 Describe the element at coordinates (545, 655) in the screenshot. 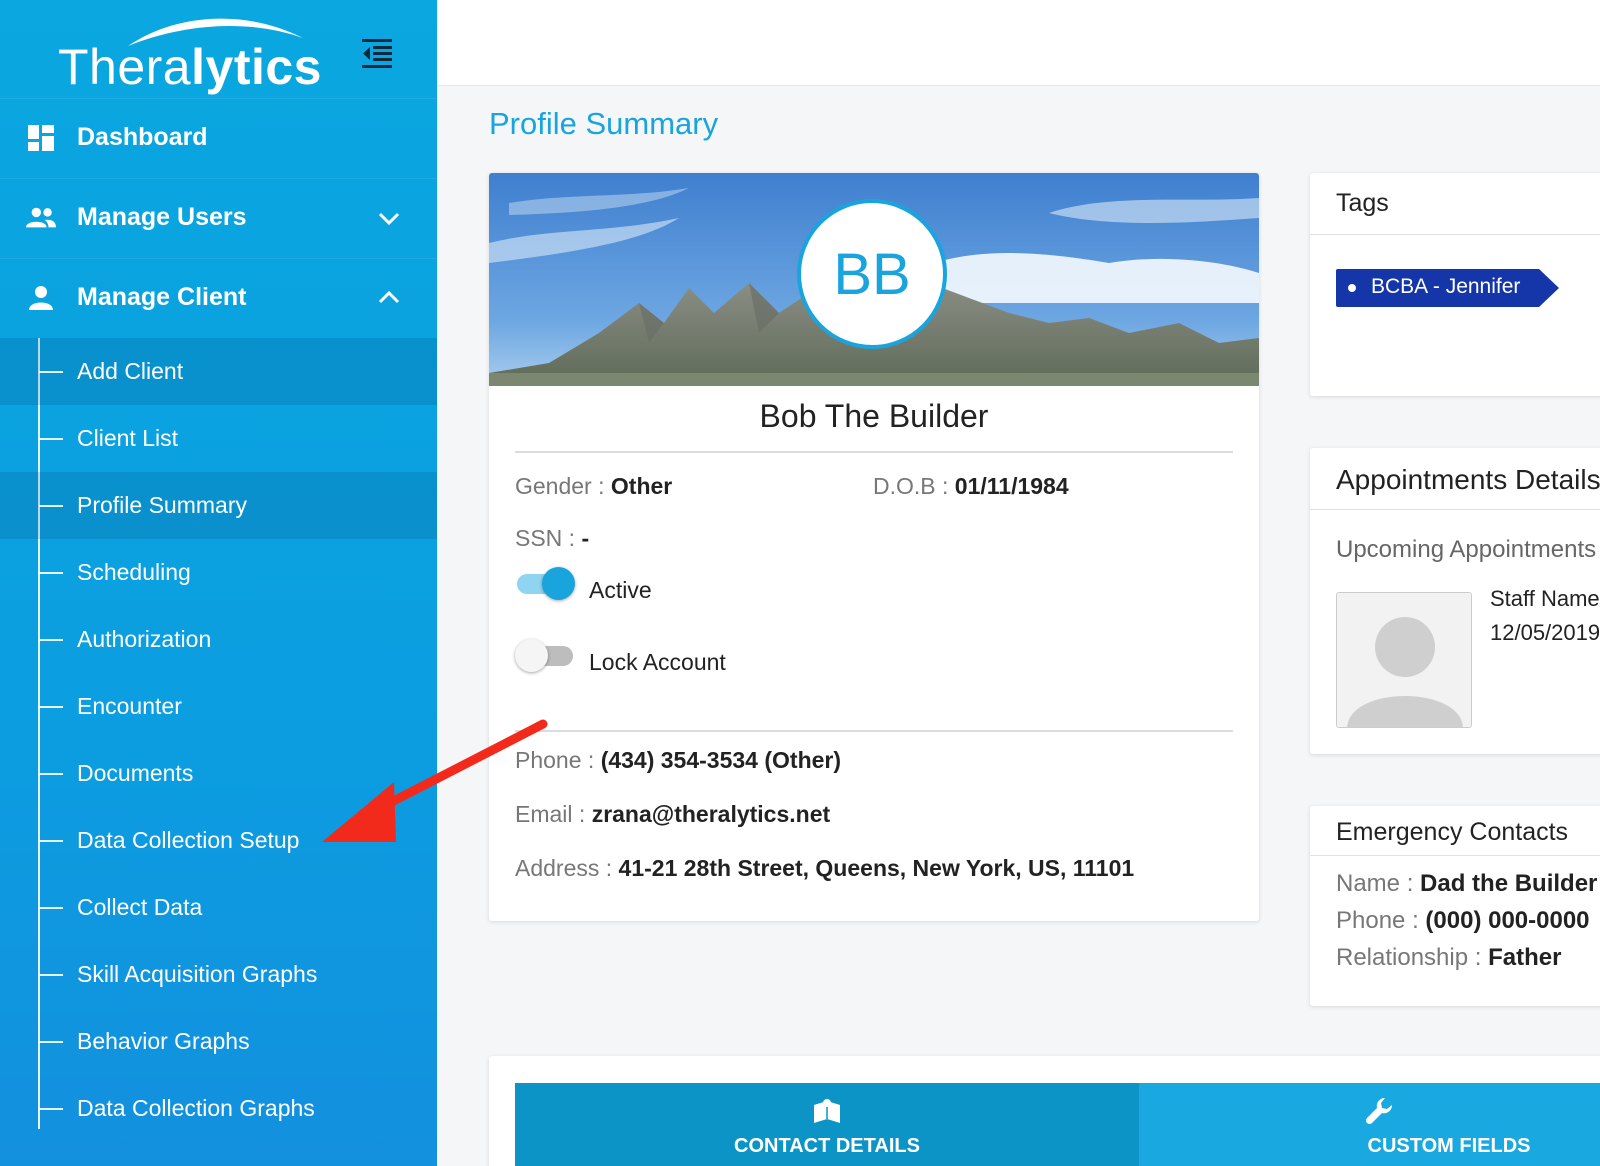

I see `lock-account-toggle` at that location.